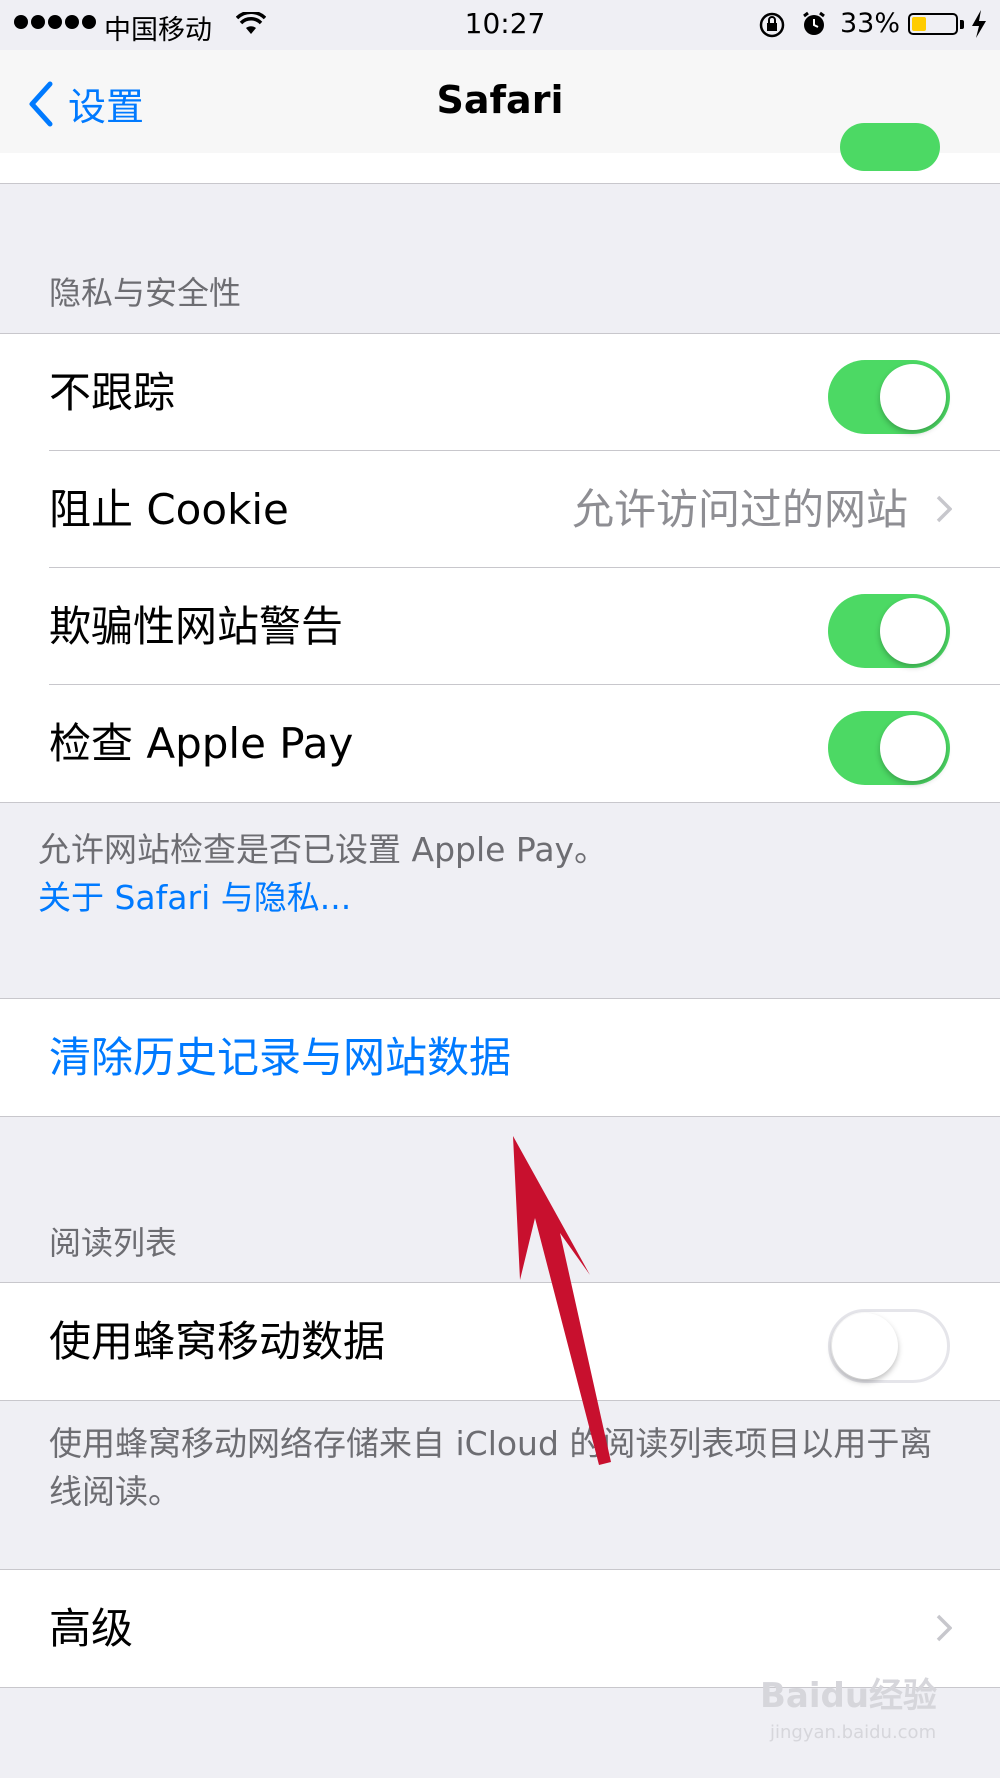 This screenshot has width=1000, height=1778. I want to click on clear-history-label: 清除历史记录与网站数据, so click(280, 1057).